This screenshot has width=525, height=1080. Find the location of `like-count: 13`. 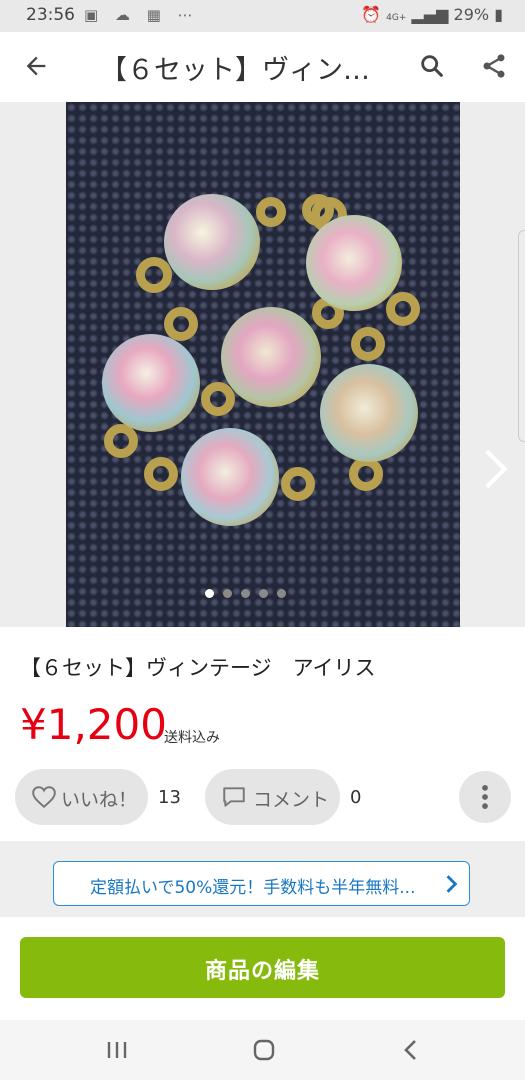

like-count: 13 is located at coordinates (169, 797).